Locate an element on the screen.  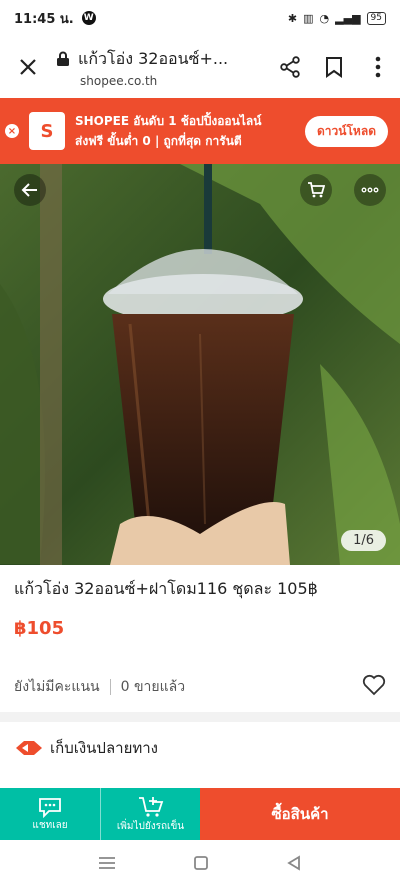
home-button is located at coordinates (201, 865).